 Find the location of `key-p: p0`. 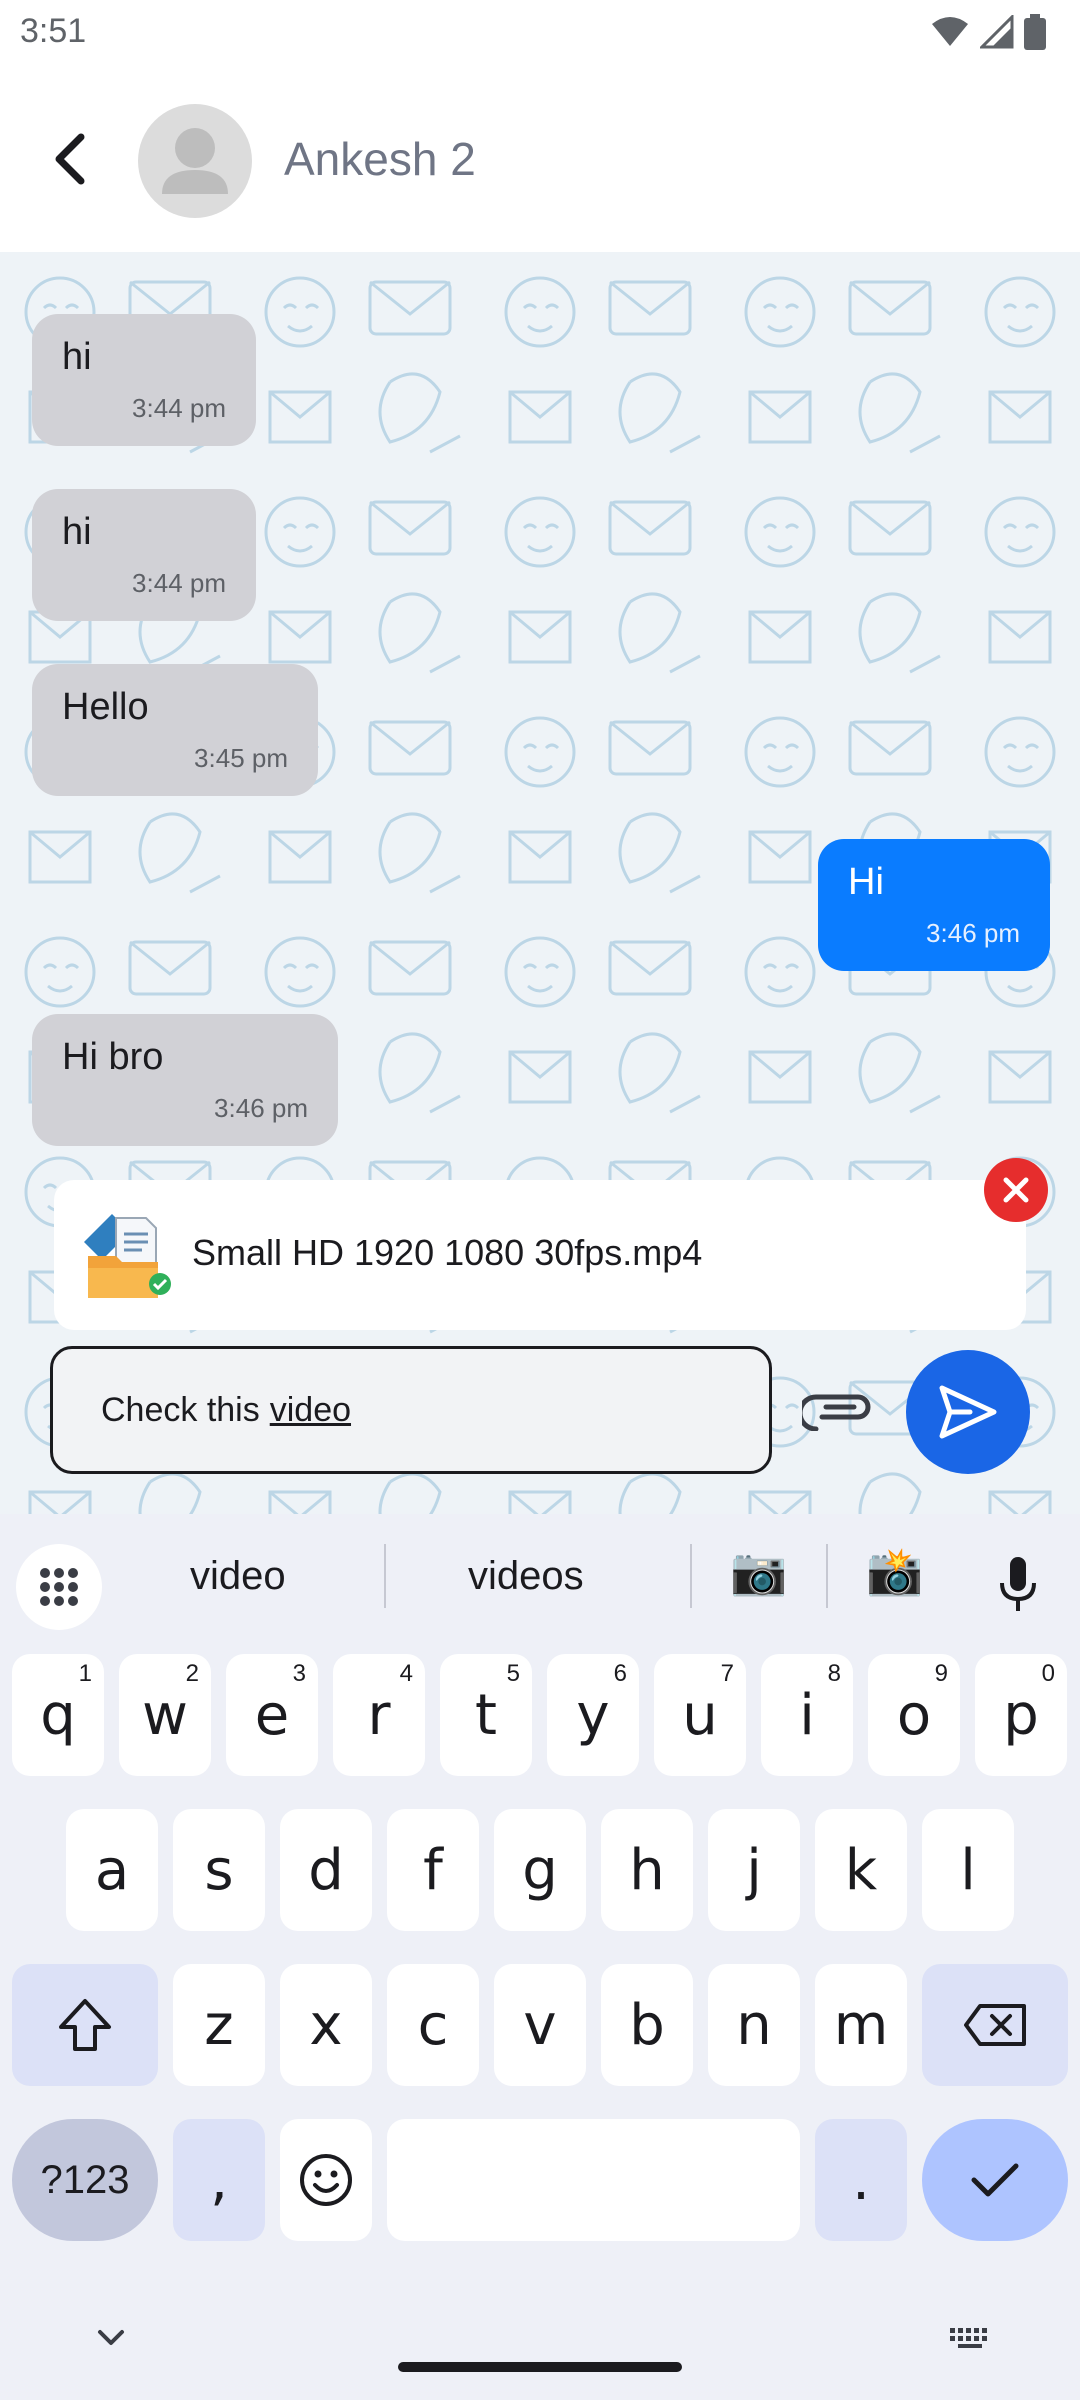

key-p: p0 is located at coordinates (1021, 1715).